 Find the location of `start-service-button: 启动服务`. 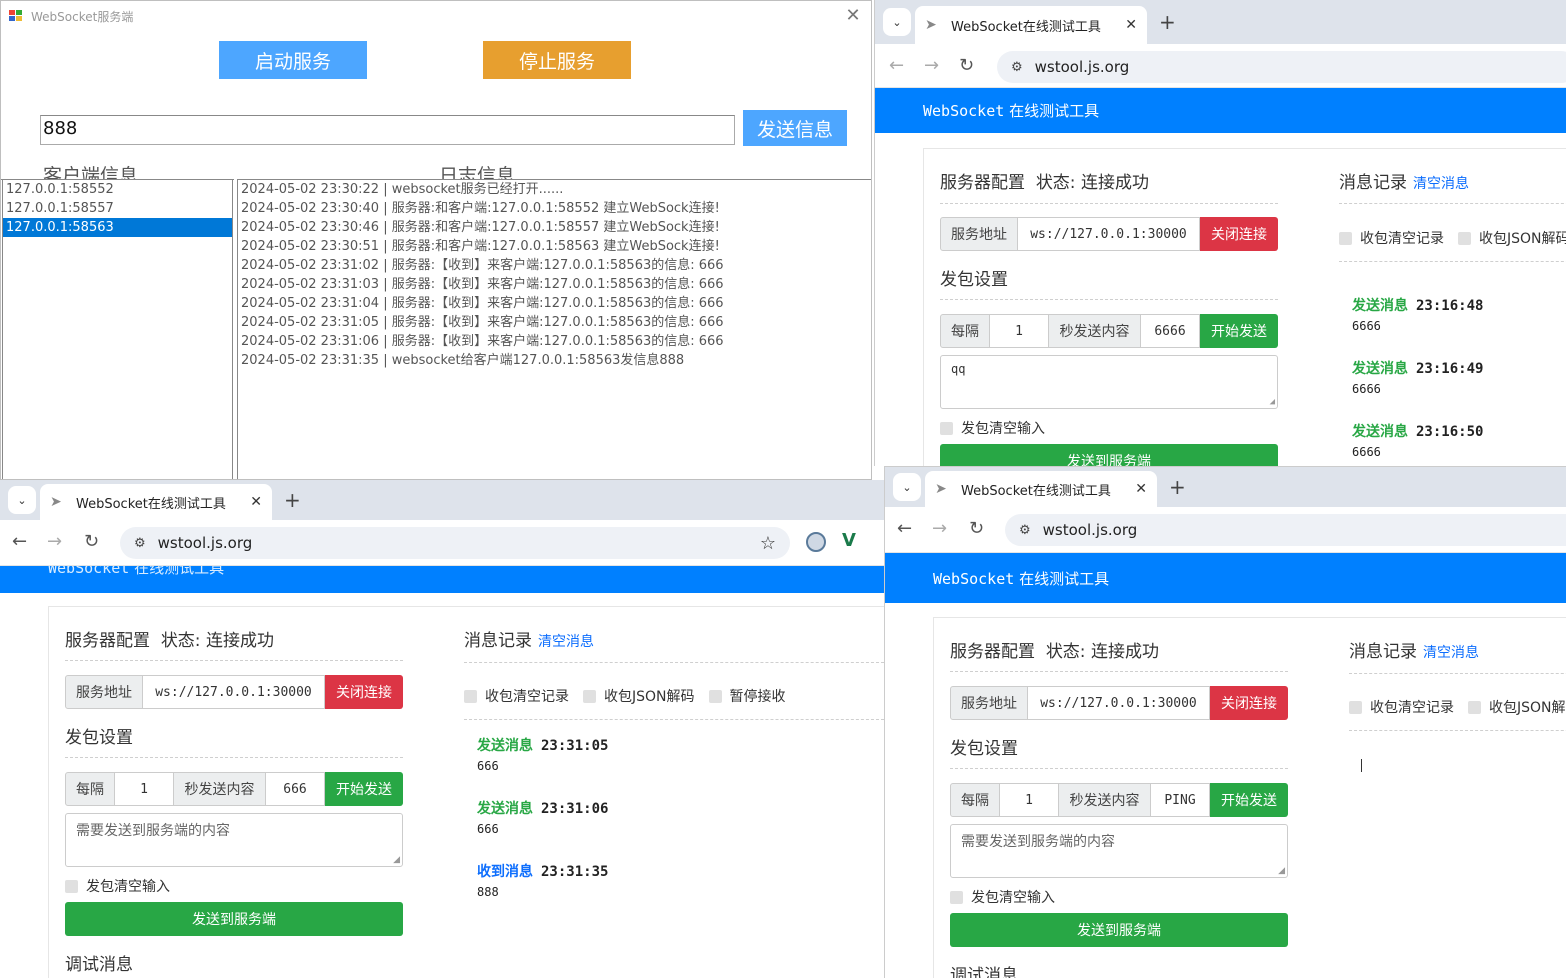

start-service-button: 启动服务 is located at coordinates (293, 60).